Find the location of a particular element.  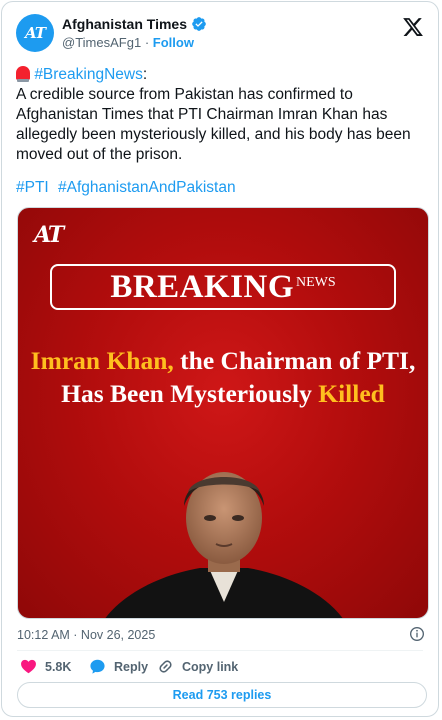

colon: : is located at coordinates (145, 74).